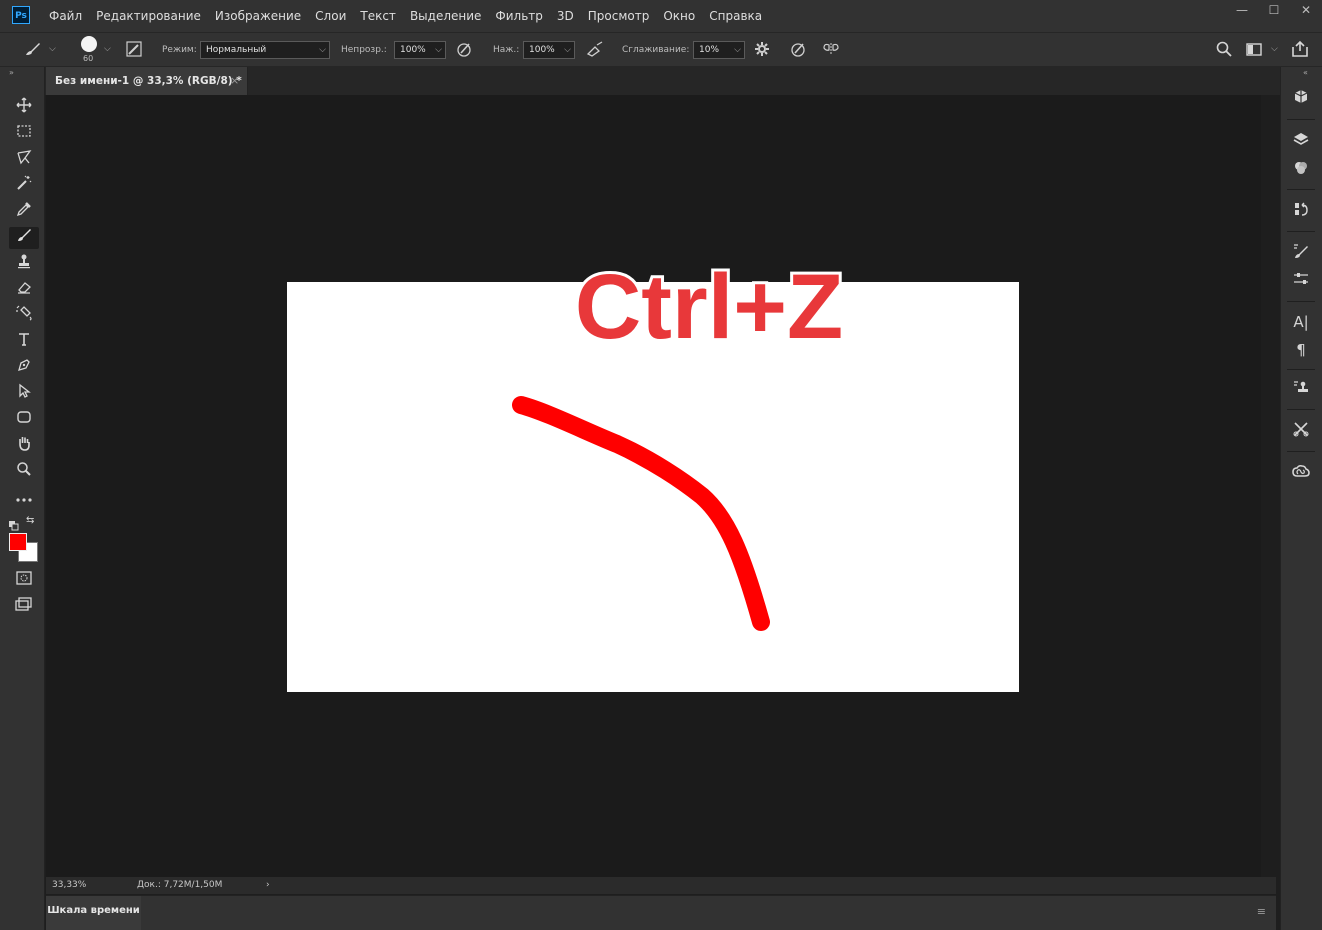  I want to click on quick-mask-button, so click(24, 580).